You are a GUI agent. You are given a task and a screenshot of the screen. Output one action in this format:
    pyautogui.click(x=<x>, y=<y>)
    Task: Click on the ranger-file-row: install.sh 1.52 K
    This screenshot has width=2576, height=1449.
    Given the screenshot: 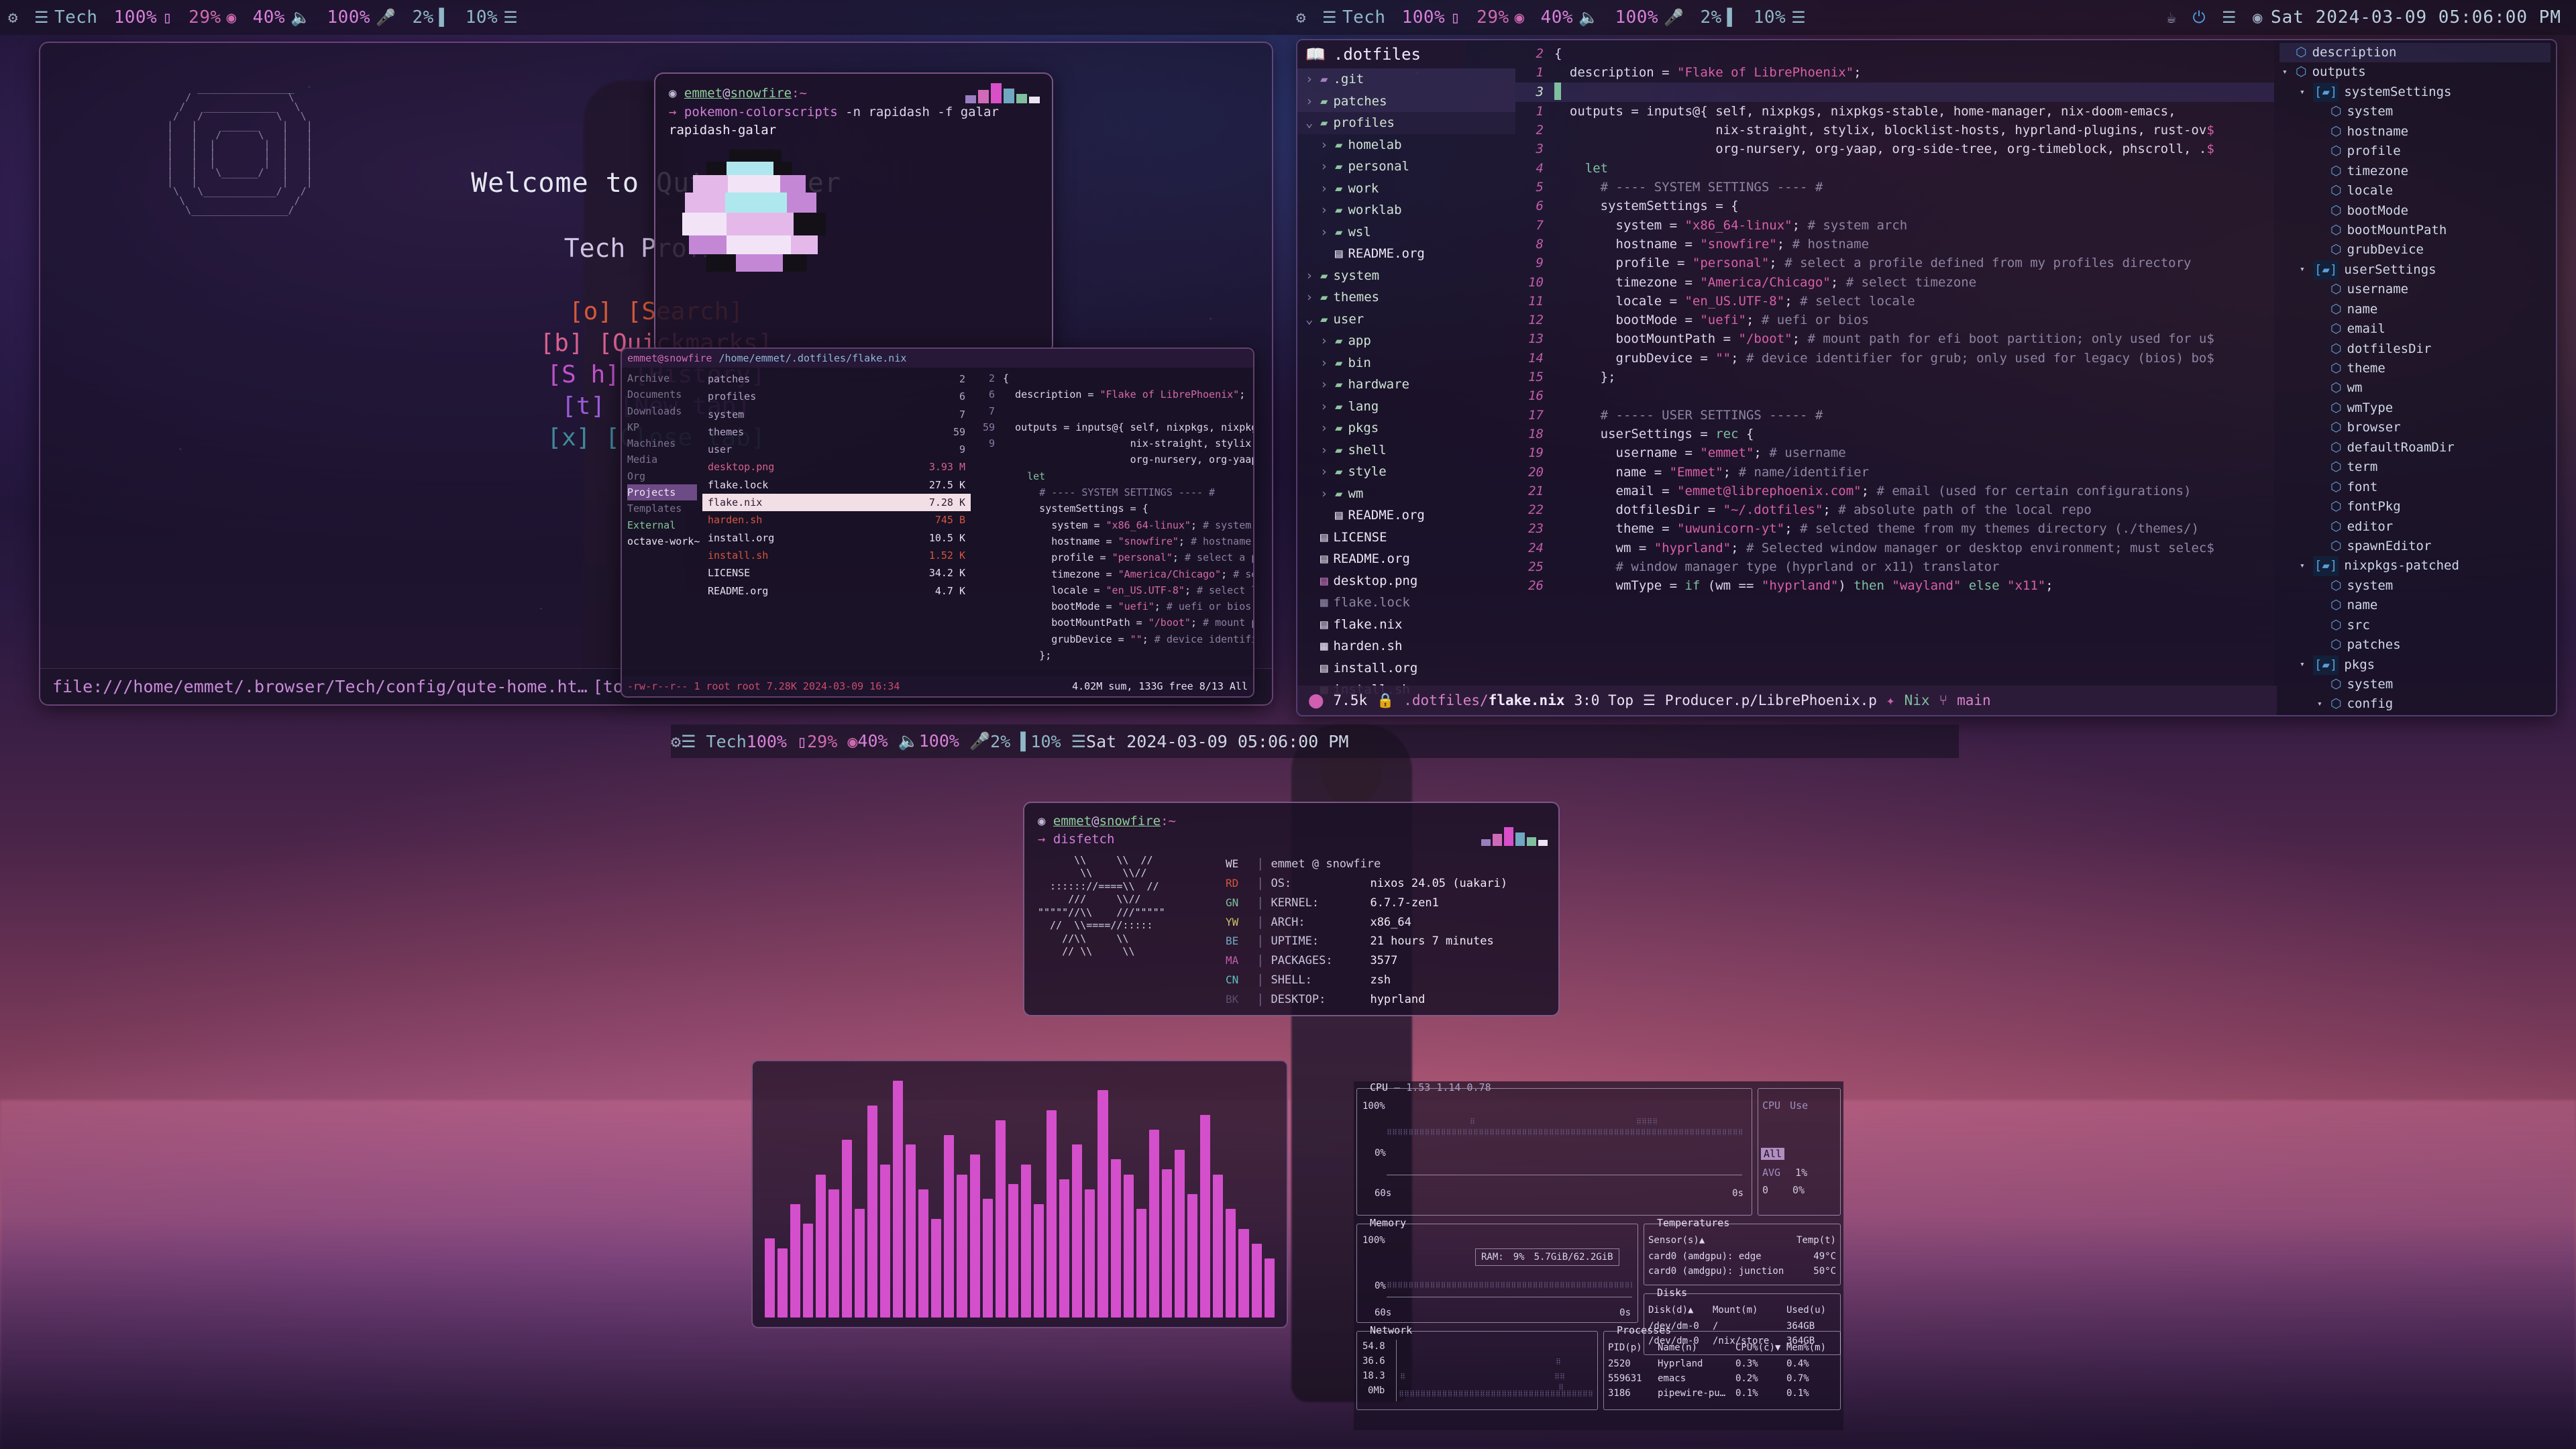 What is the action you would take?
    pyautogui.click(x=836, y=555)
    